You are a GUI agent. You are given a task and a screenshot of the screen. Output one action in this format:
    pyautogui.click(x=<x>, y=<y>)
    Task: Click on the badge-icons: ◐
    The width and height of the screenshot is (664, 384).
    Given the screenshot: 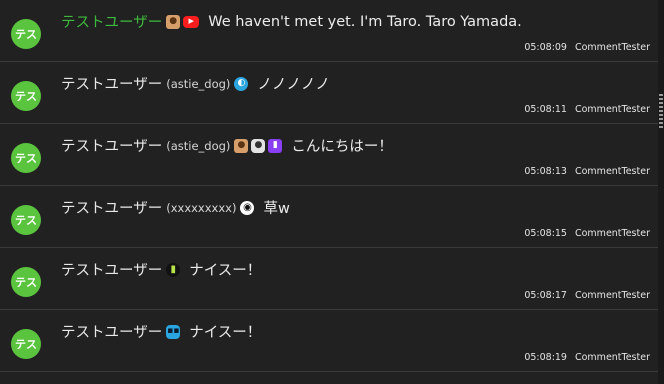 What is the action you would take?
    pyautogui.click(x=242, y=83)
    